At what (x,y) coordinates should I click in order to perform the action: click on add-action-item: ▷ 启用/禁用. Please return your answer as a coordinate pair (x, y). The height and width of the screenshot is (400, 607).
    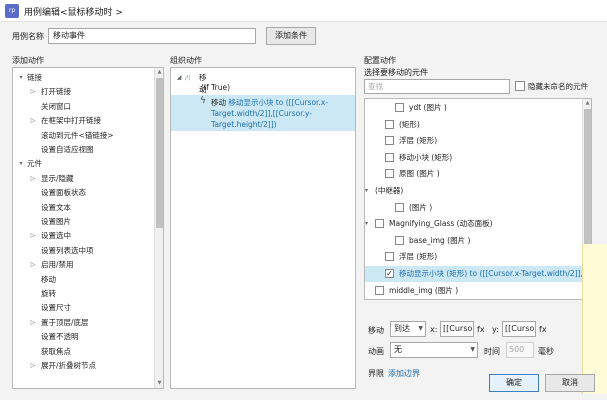
    Looking at the image, I should click on (83, 264).